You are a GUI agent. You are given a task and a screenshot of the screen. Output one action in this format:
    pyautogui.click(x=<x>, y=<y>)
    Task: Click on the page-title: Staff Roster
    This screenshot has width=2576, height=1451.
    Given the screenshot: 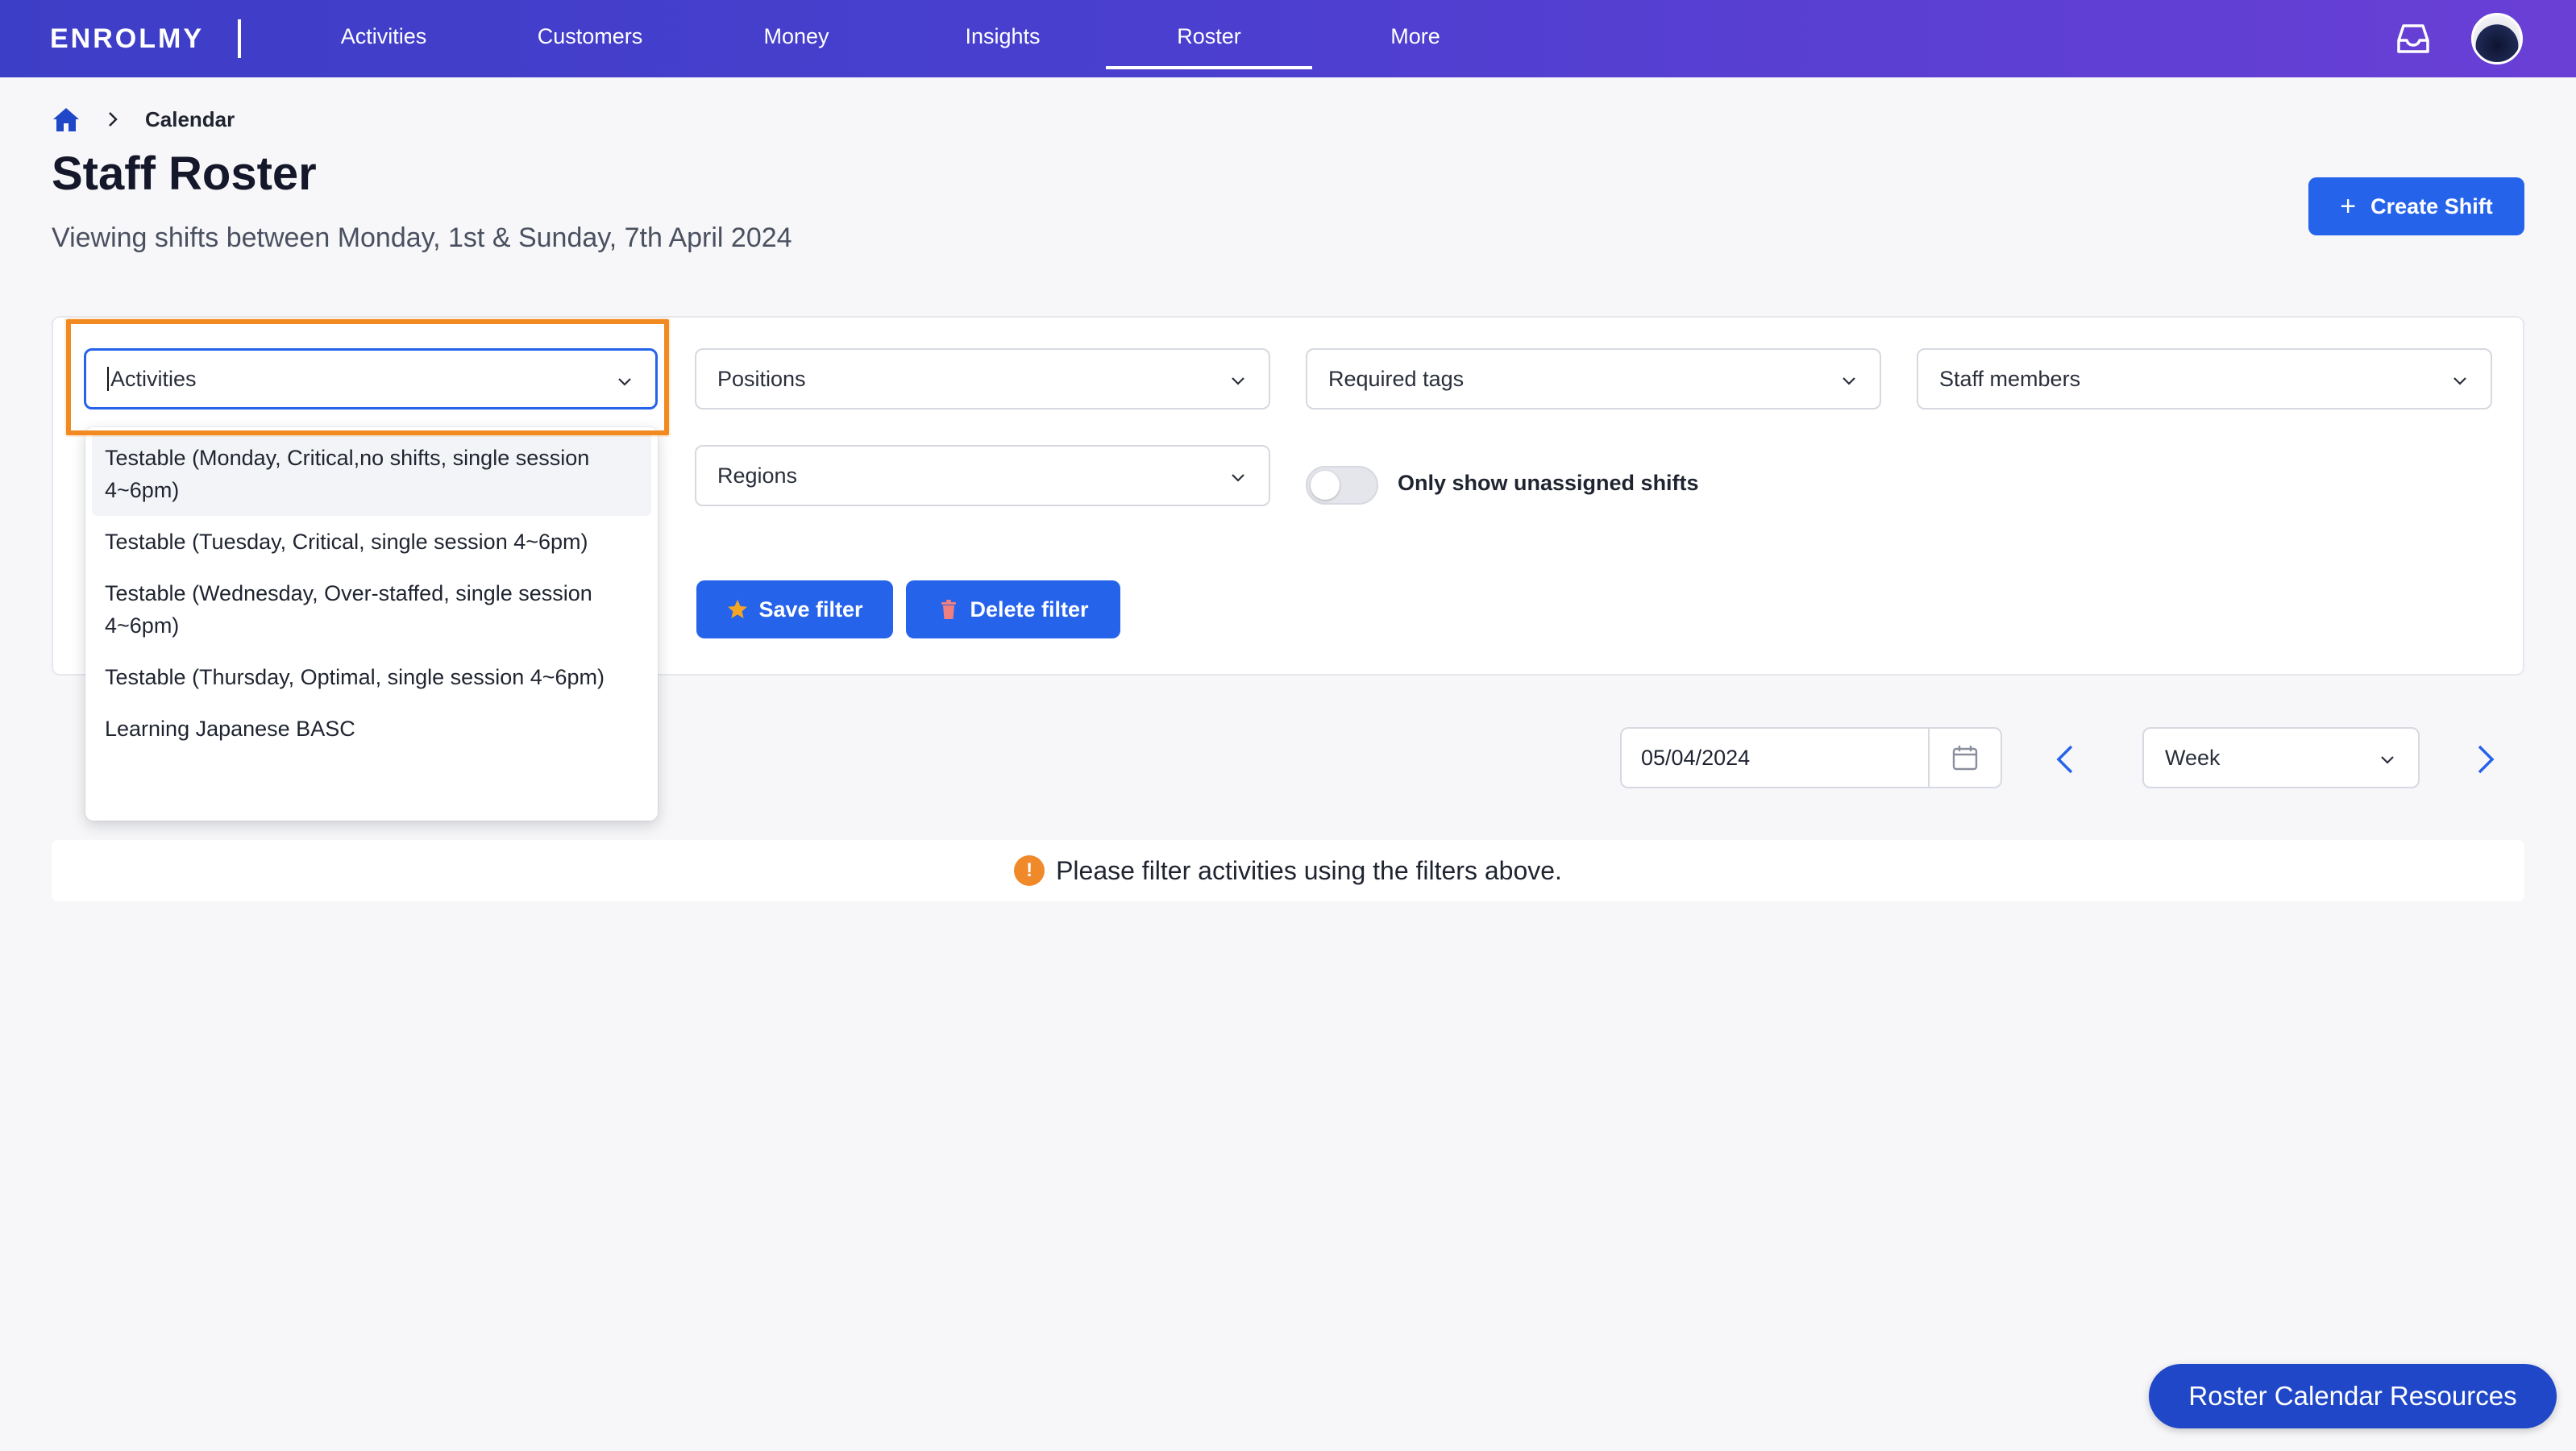 What is the action you would take?
    pyautogui.click(x=184, y=174)
    